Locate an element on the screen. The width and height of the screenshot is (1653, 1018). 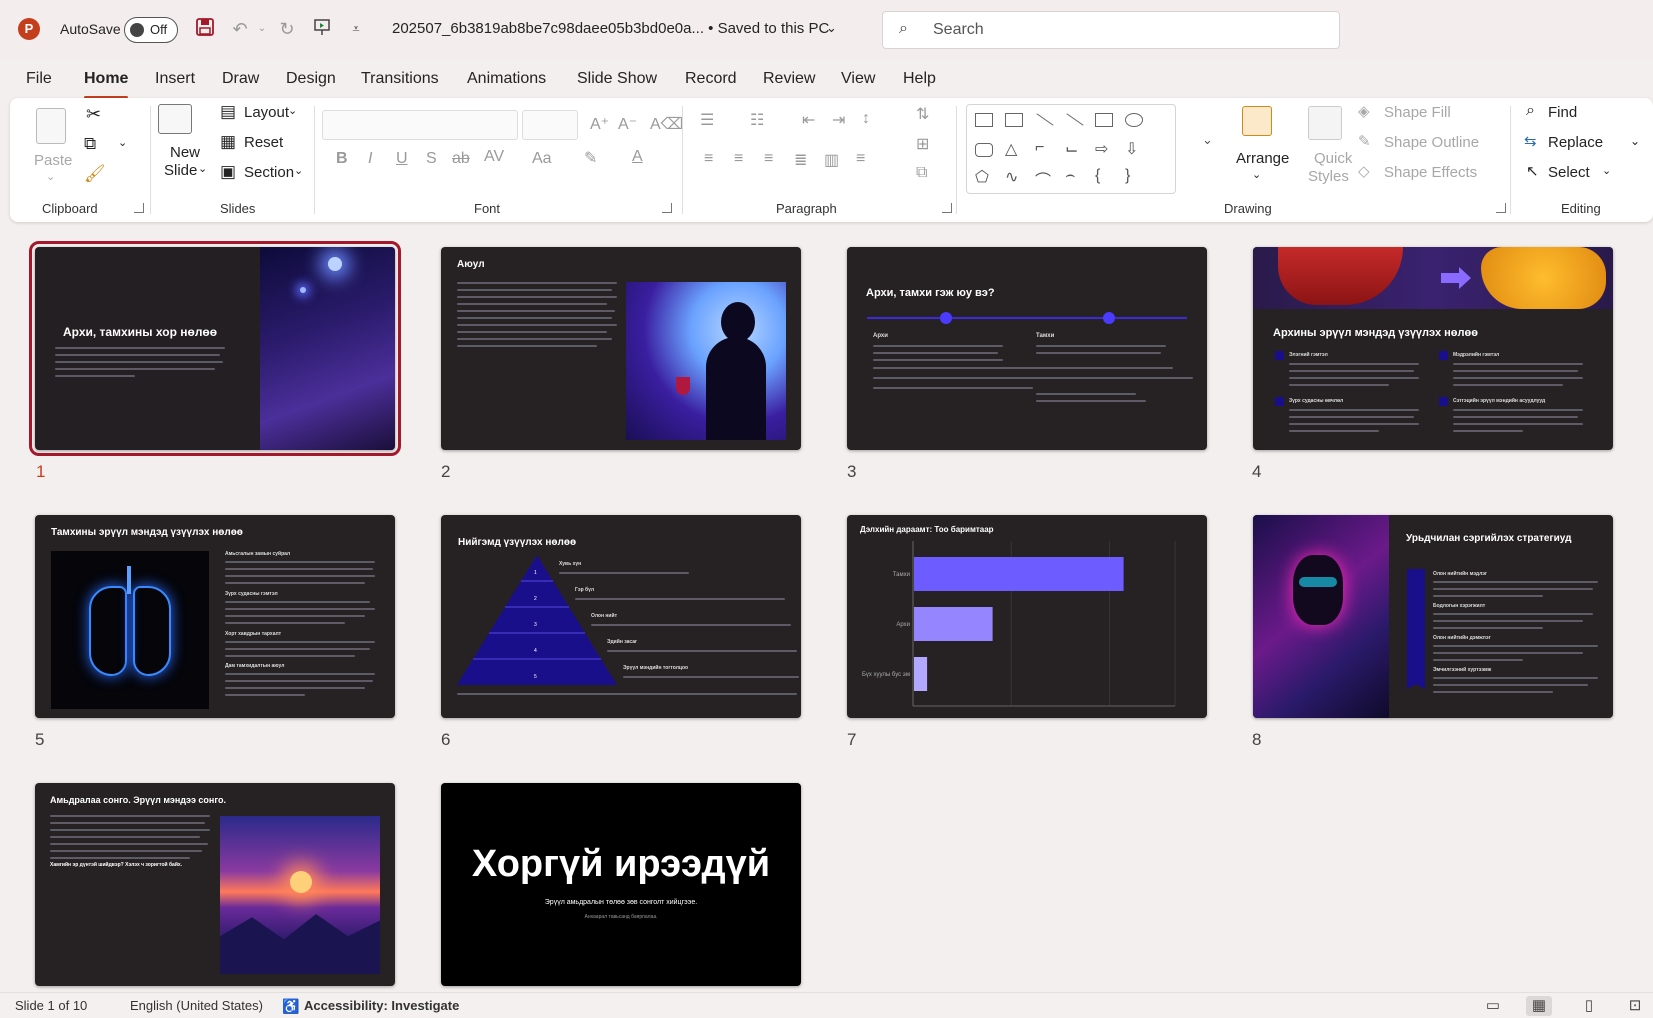
vertical-textbox-shape-icon is located at coordinates (1014, 120).